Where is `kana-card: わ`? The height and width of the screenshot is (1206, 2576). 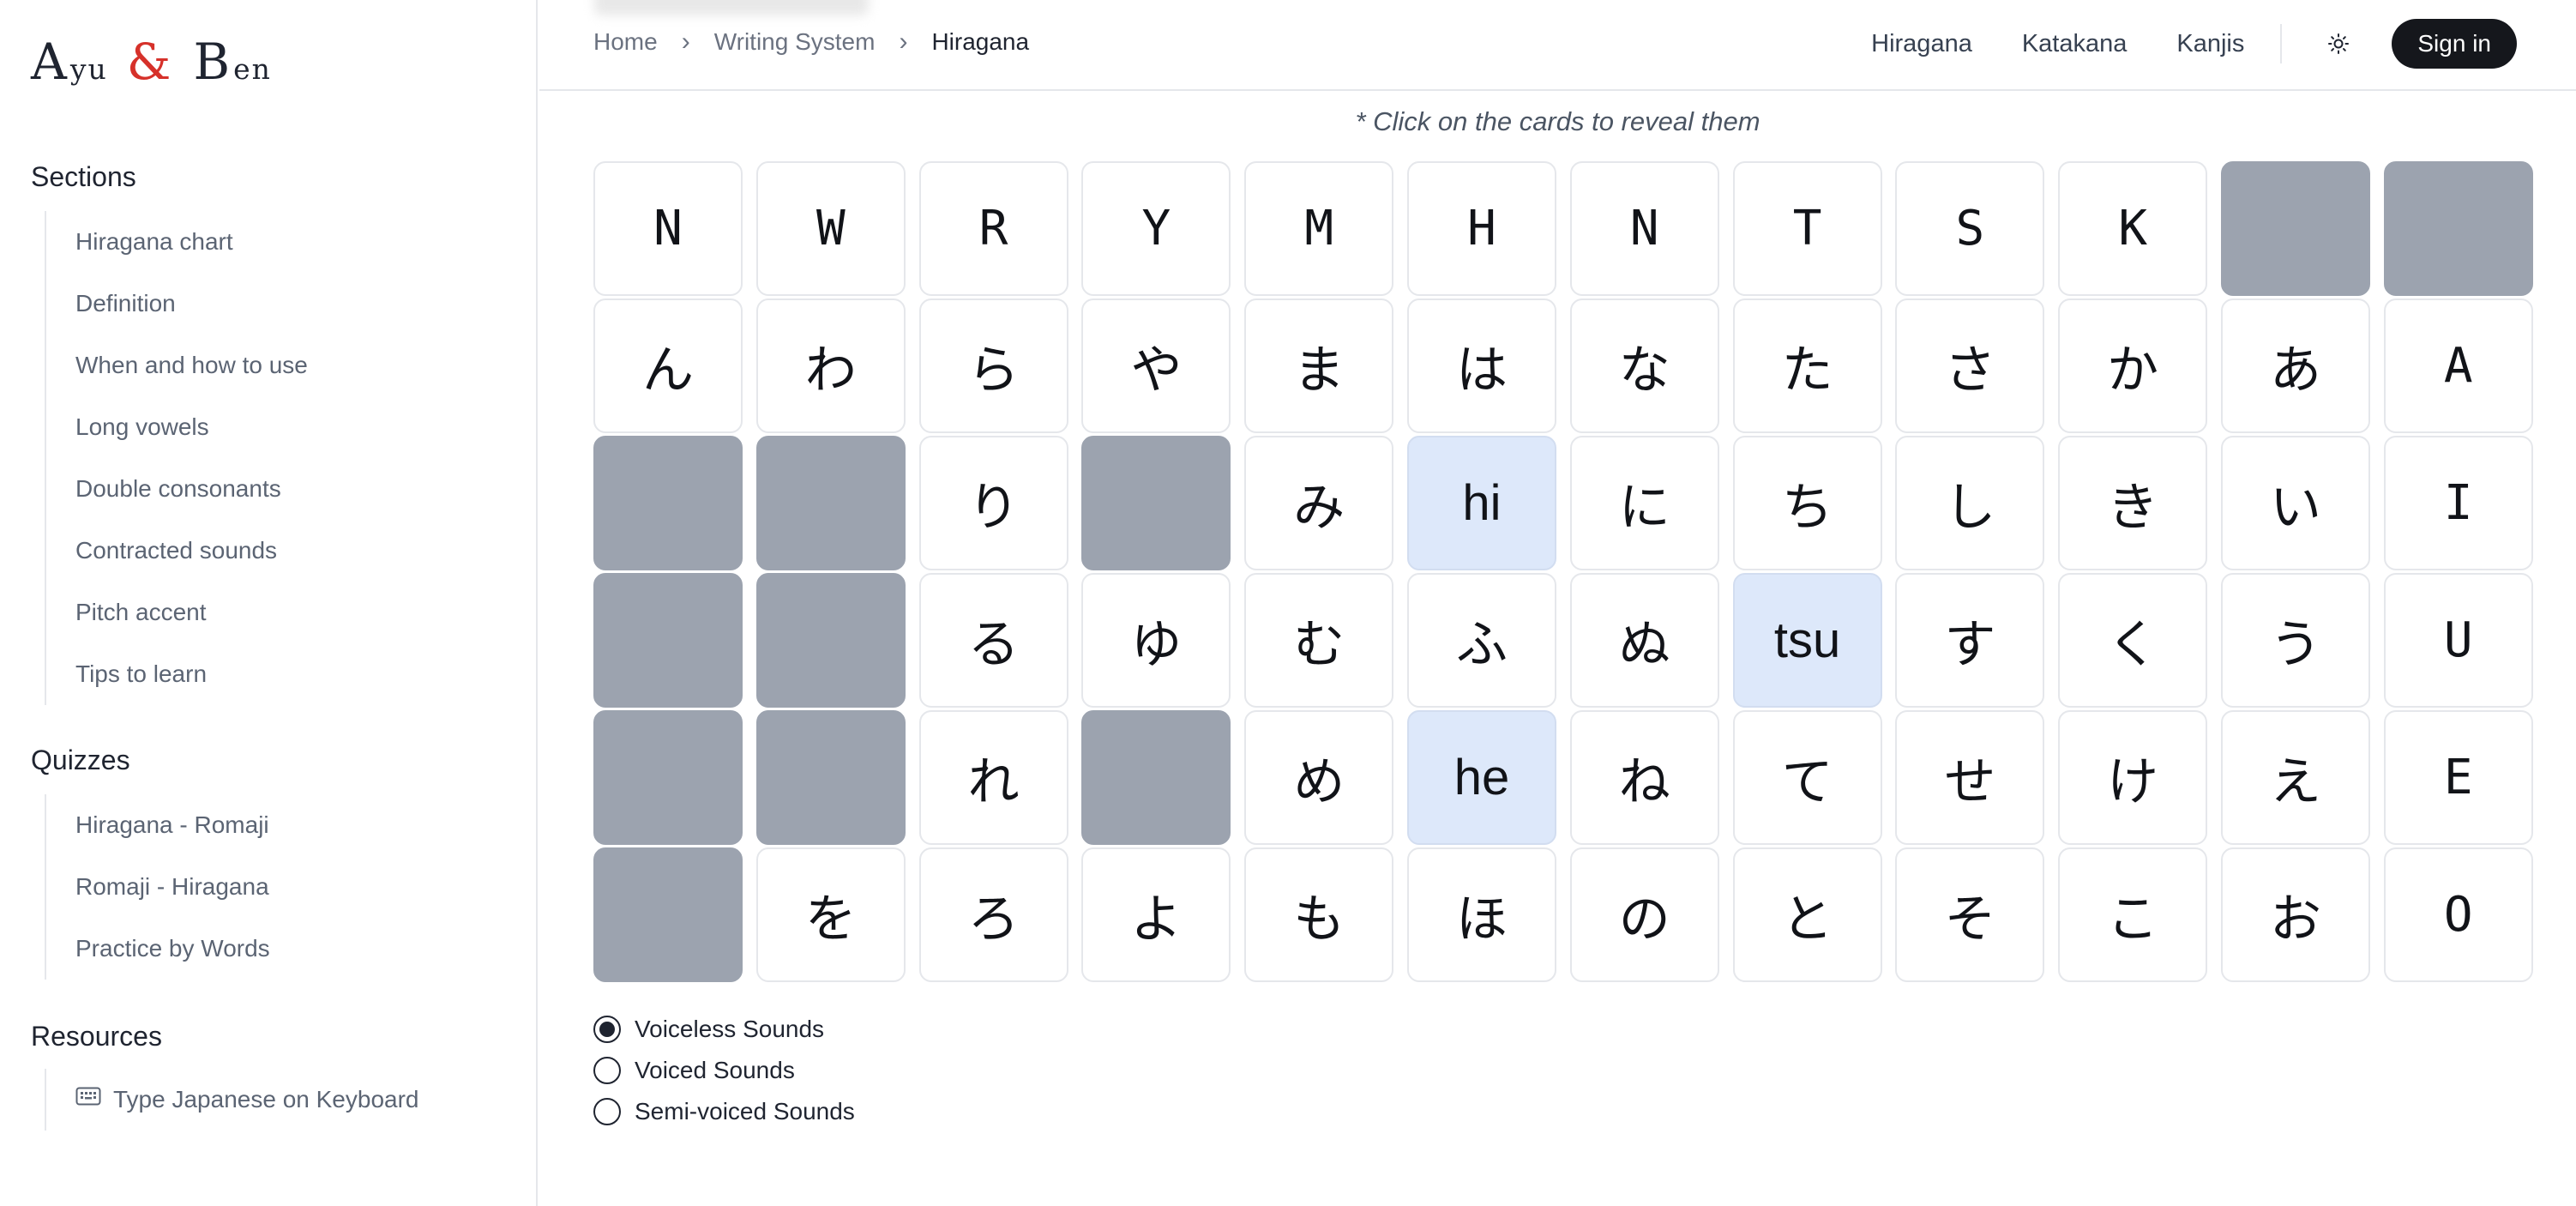 kana-card: わ is located at coordinates (831, 365).